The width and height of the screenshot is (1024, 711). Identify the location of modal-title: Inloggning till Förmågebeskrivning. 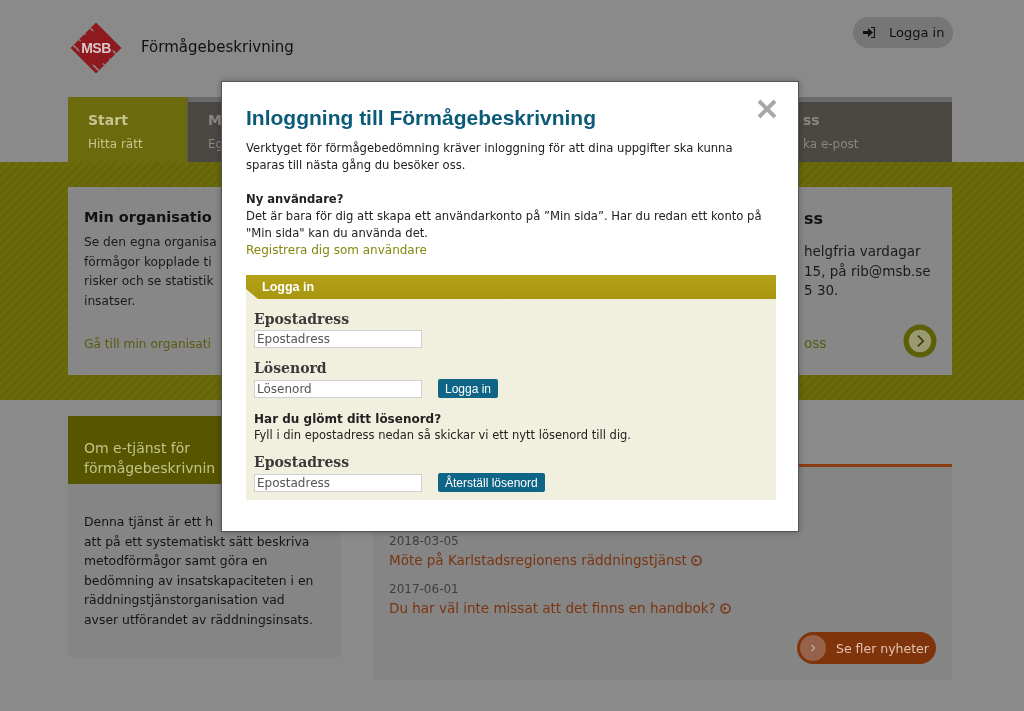
(421, 118).